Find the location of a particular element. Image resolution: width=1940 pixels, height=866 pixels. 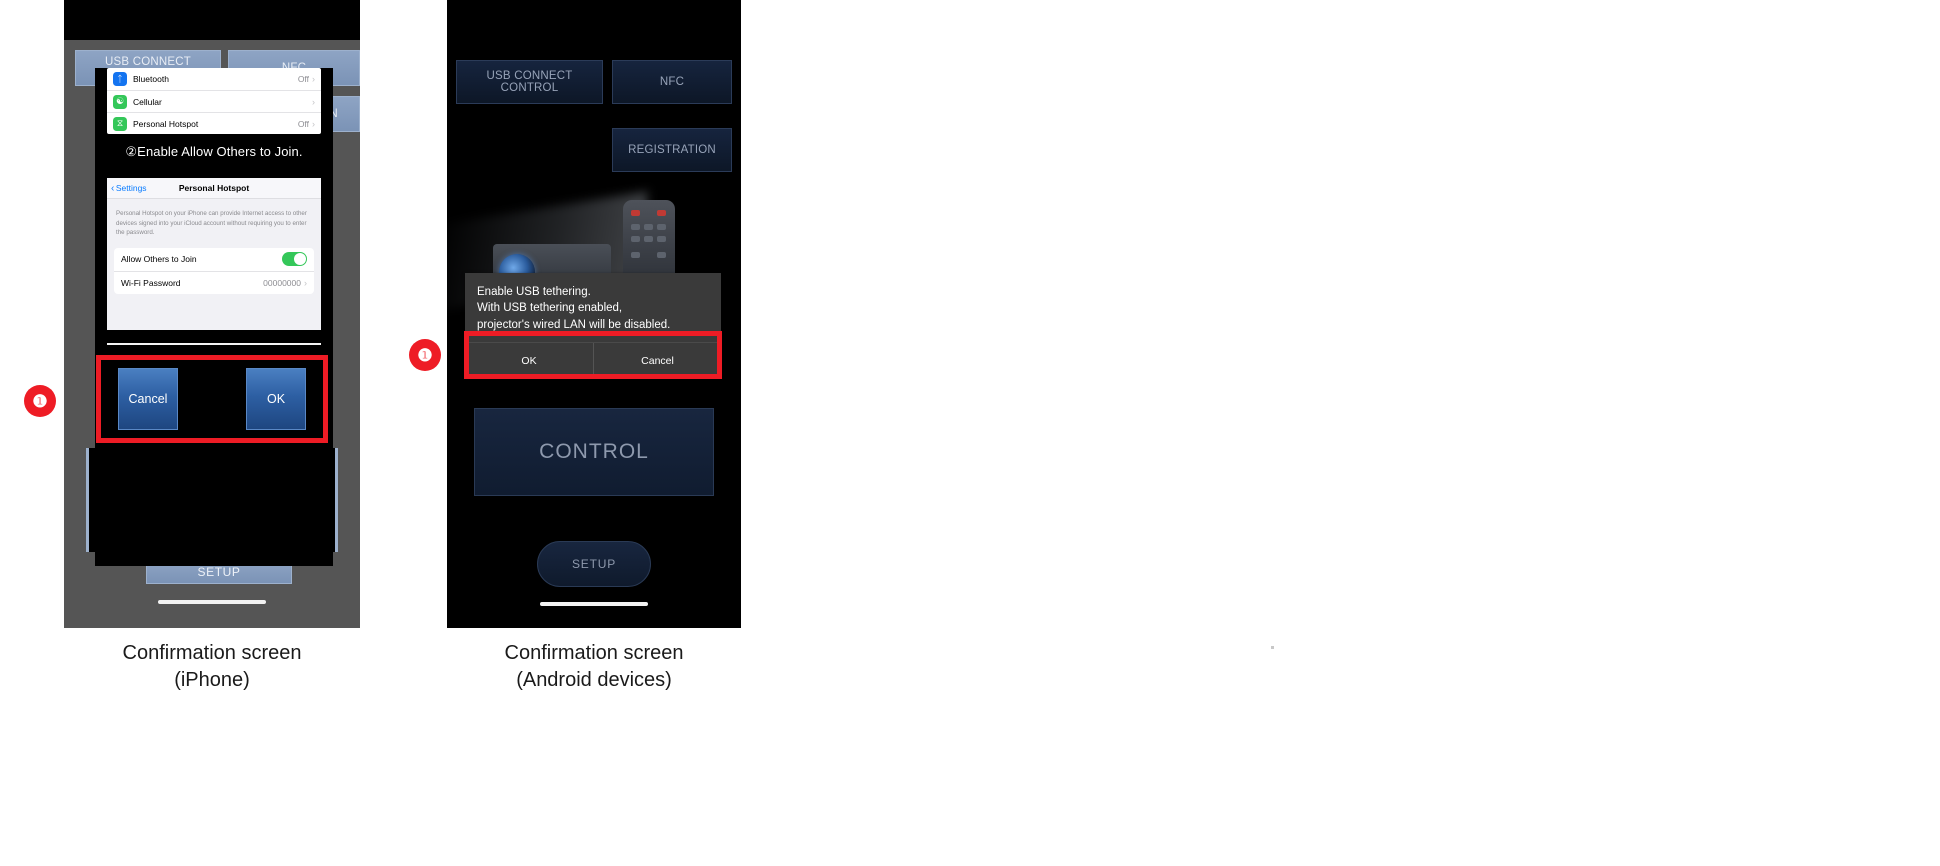

iphone-setup-label: SETUP is located at coordinates (219, 572).